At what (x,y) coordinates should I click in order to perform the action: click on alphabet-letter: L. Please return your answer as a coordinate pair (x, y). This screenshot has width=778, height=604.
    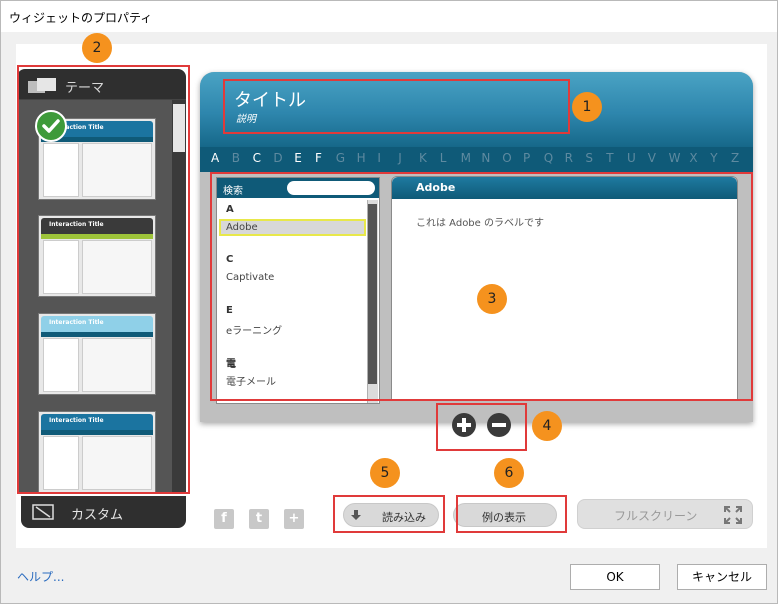
    Looking at the image, I should click on (443, 158).